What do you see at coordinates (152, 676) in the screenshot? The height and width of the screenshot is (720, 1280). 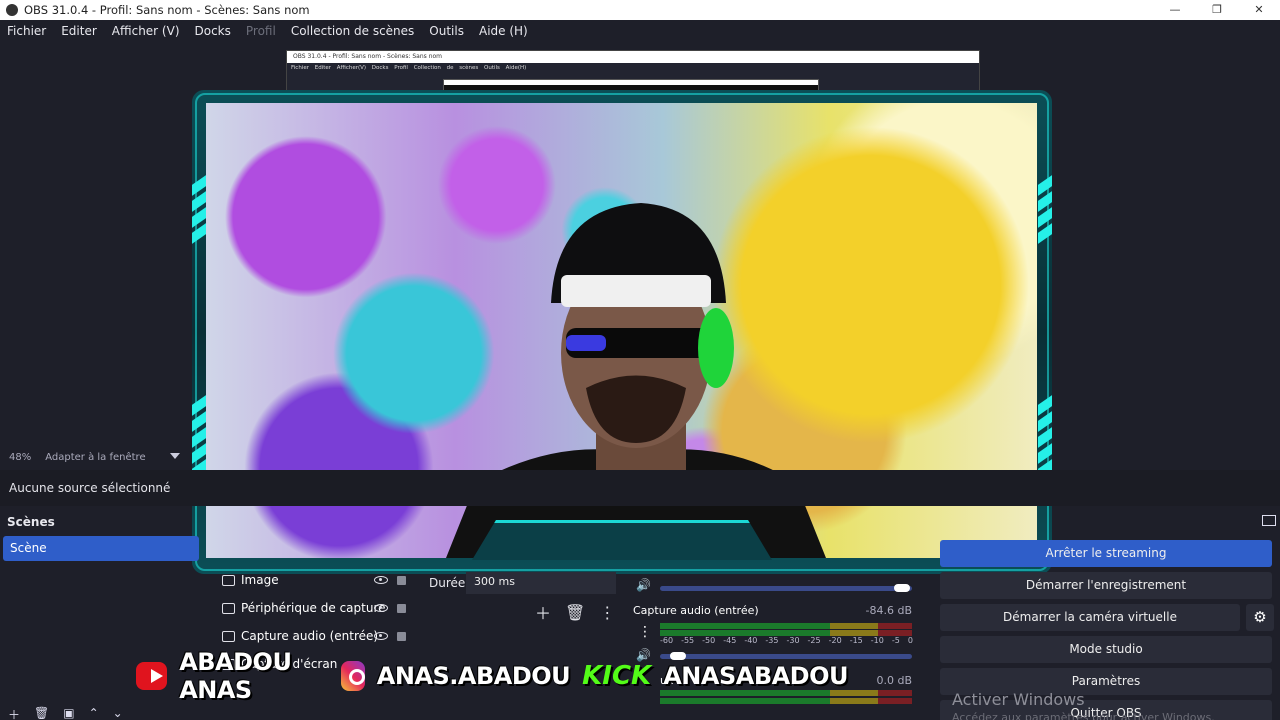 I see `youtube-icon` at bounding box center [152, 676].